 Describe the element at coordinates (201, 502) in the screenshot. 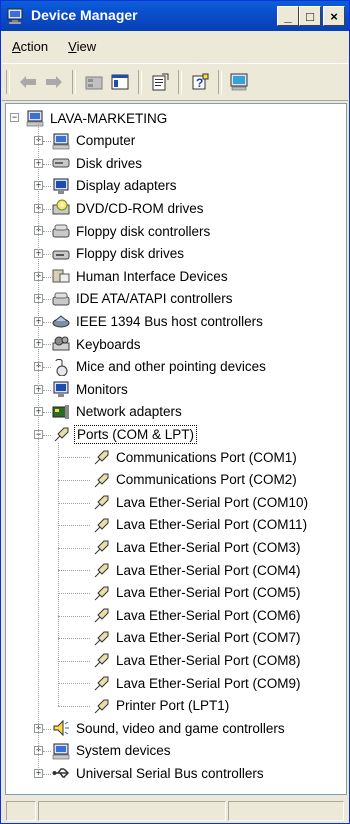

I see `tree-port-item: Lava Ether-Serial Port (COM10)` at that location.